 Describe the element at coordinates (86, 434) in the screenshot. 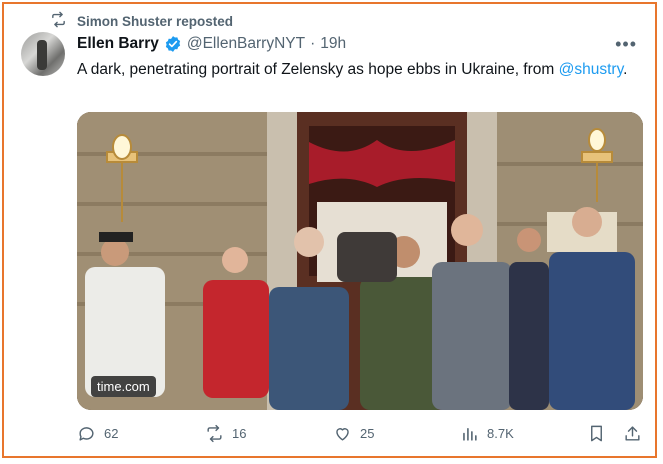

I see `reply-icon` at that location.